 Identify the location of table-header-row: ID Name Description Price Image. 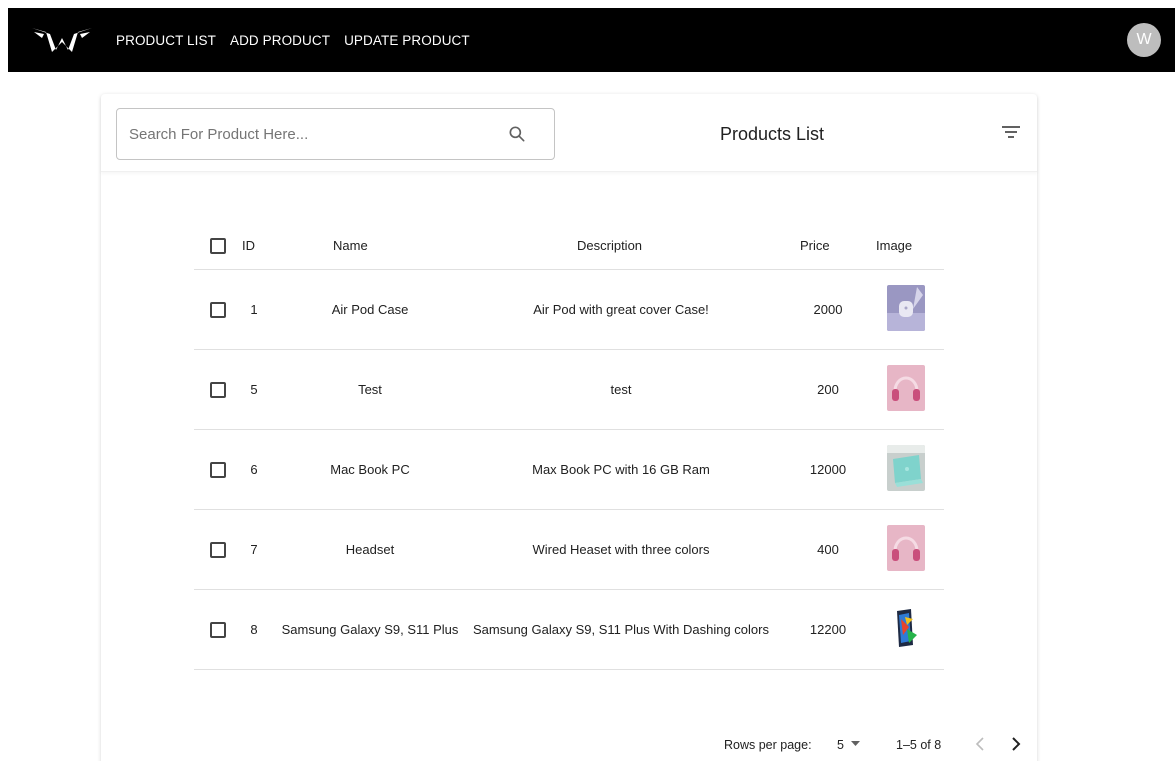
(569, 246).